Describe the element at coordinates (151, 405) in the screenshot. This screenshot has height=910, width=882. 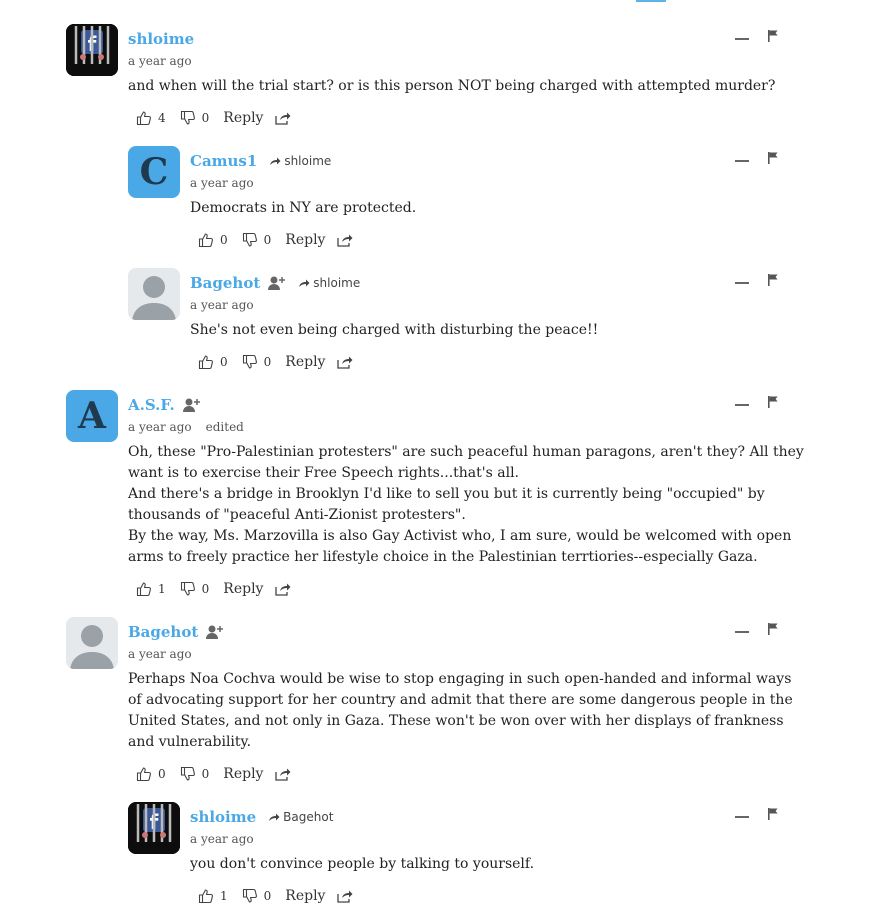
I see `author-name: A.S.F.` at that location.